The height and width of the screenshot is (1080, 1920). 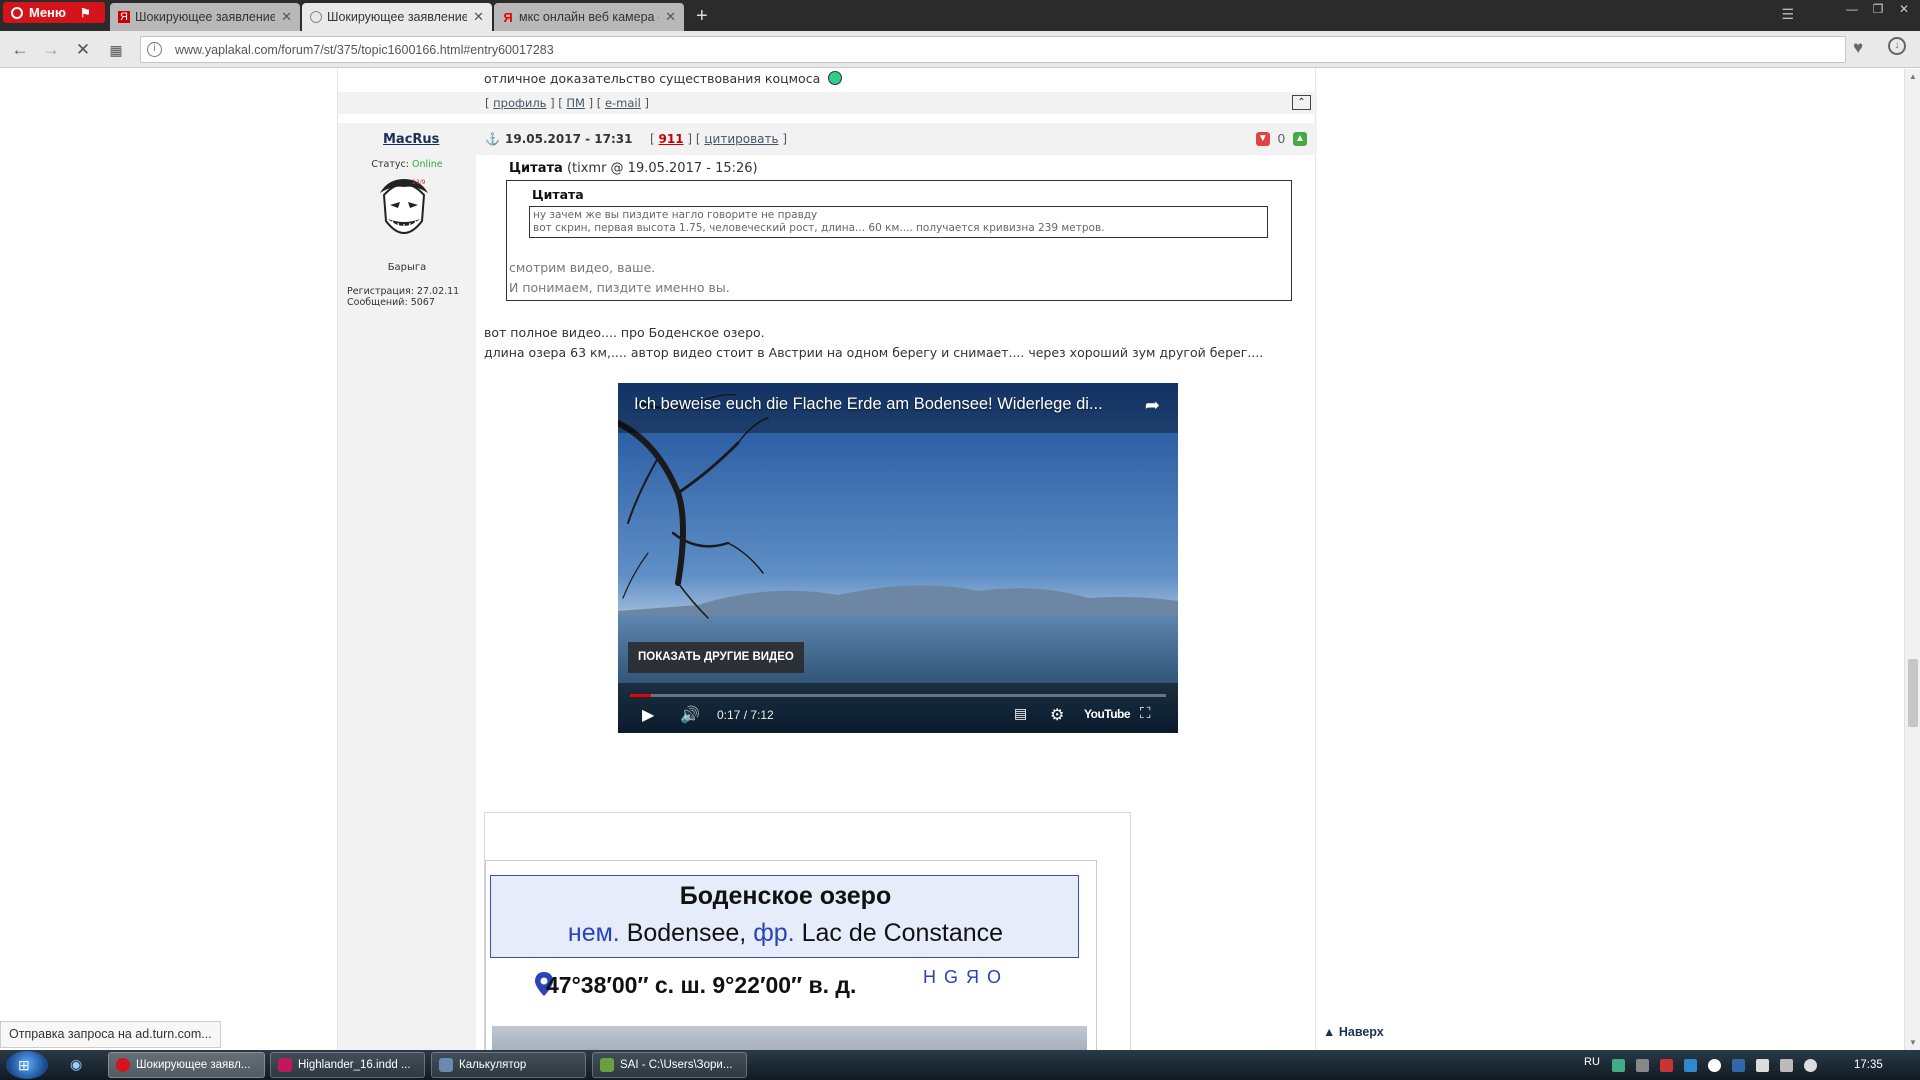 What do you see at coordinates (1913, 1042) in the screenshot?
I see `scroll-down-arrow-icon: ▼` at bounding box center [1913, 1042].